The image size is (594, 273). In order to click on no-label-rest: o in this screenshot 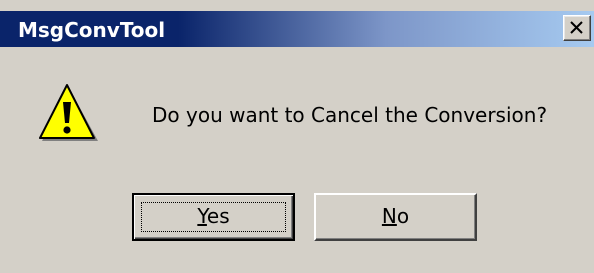, I will do `click(403, 216)`.